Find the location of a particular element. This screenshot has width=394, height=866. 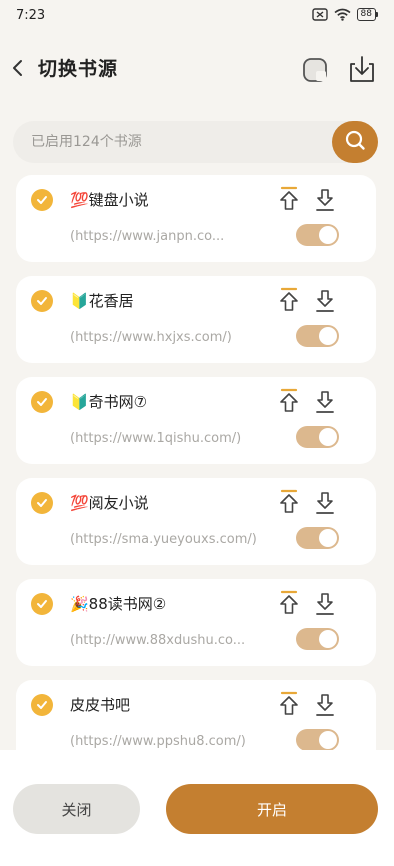

source-url: (https://sma.yueyouxs.com/) is located at coordinates (163, 539).